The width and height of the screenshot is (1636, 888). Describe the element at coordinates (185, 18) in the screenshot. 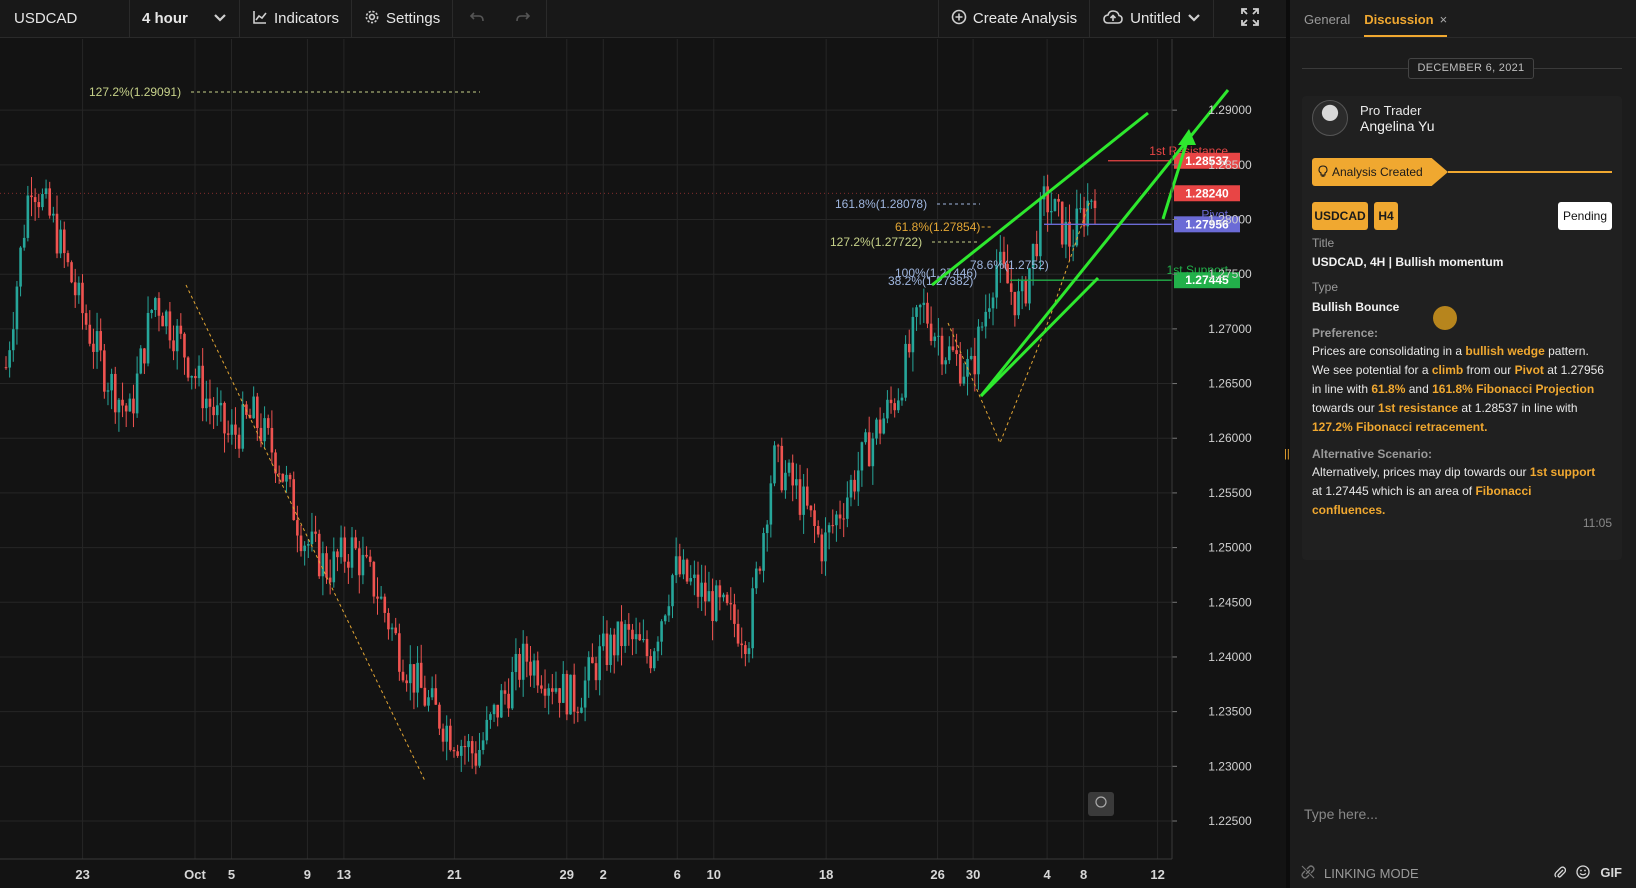

I see `interval-selector: 4 hour` at that location.